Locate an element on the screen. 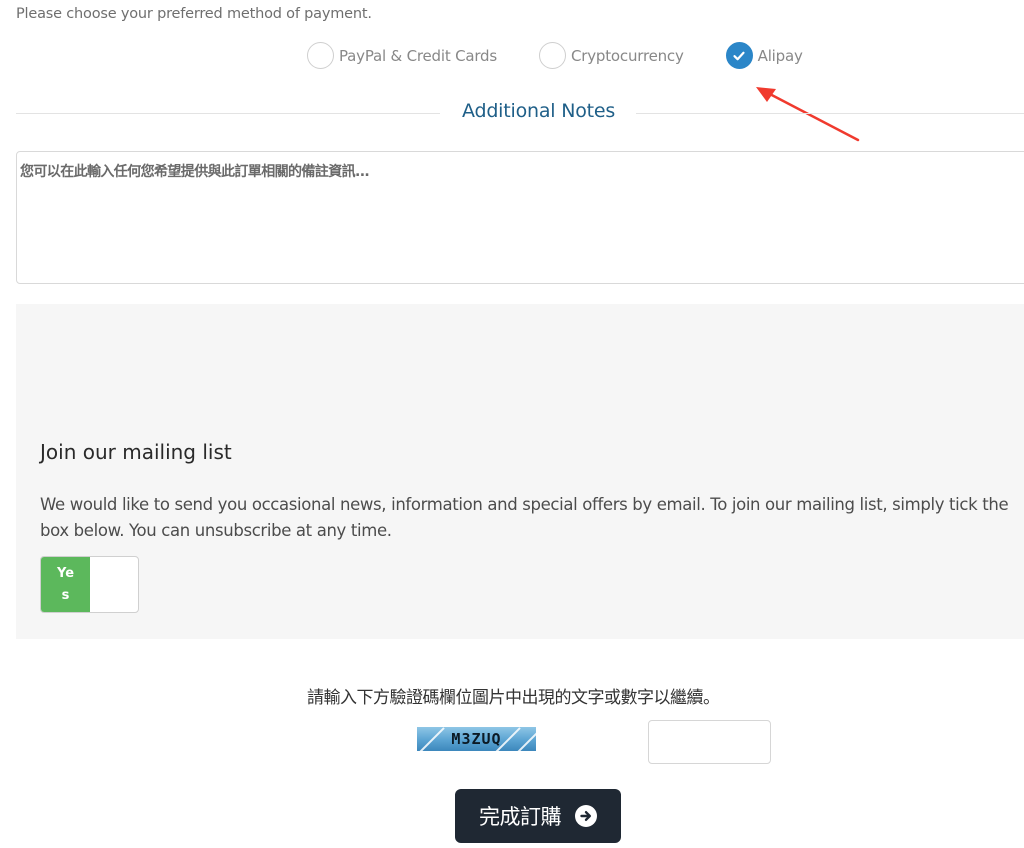  payment-option-alipay: Alipay is located at coordinates (764, 55).